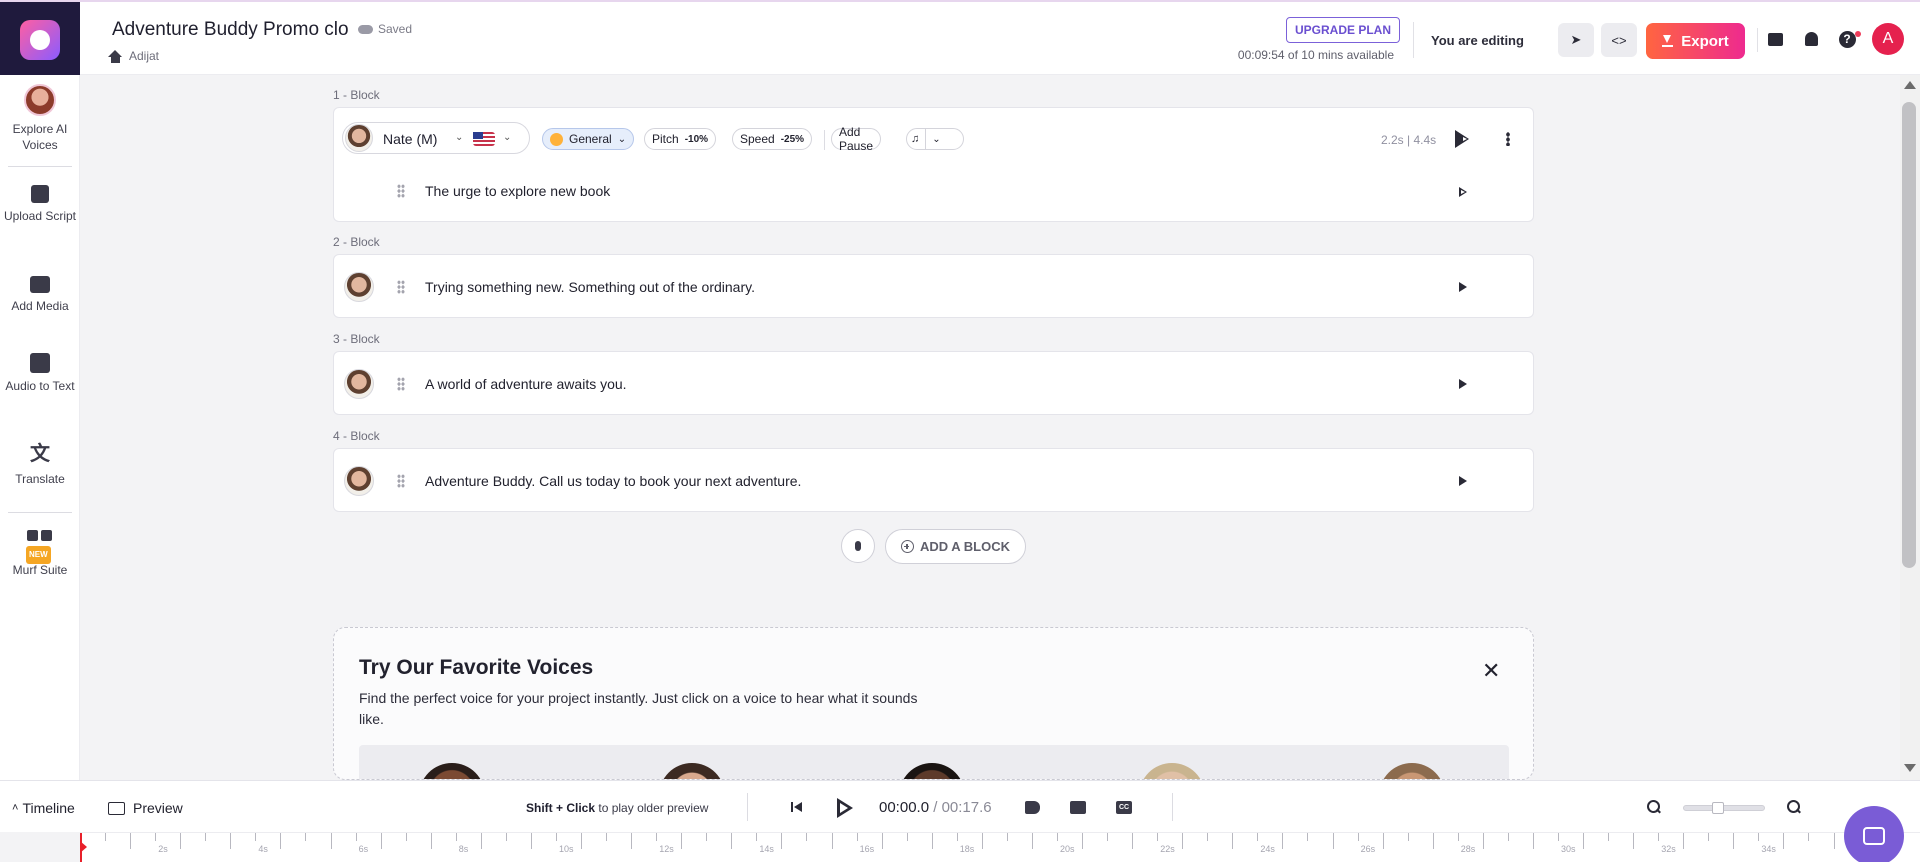 This screenshot has height=862, width=1920. I want to click on volume-icon, so click(1032, 807).